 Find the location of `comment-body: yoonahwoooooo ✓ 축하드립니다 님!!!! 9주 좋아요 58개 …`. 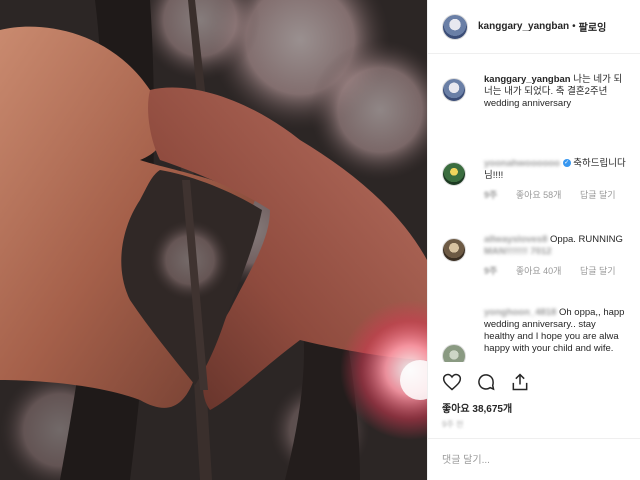

comment-body: yoonahwoooooo ✓ 축하드립니다 님!!!! 9주 좋아요 58개 … is located at coordinates (562, 179).